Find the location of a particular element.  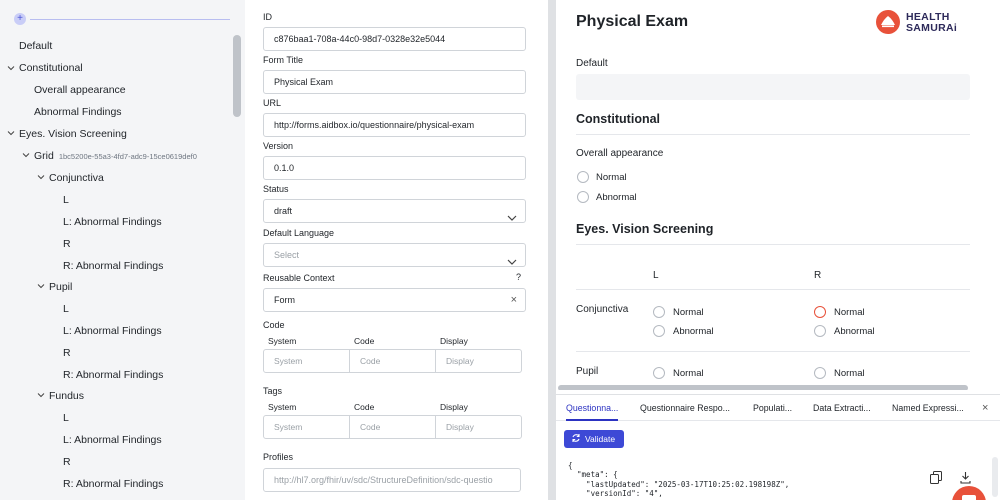

close-icon: × is located at coordinates (985, 408).